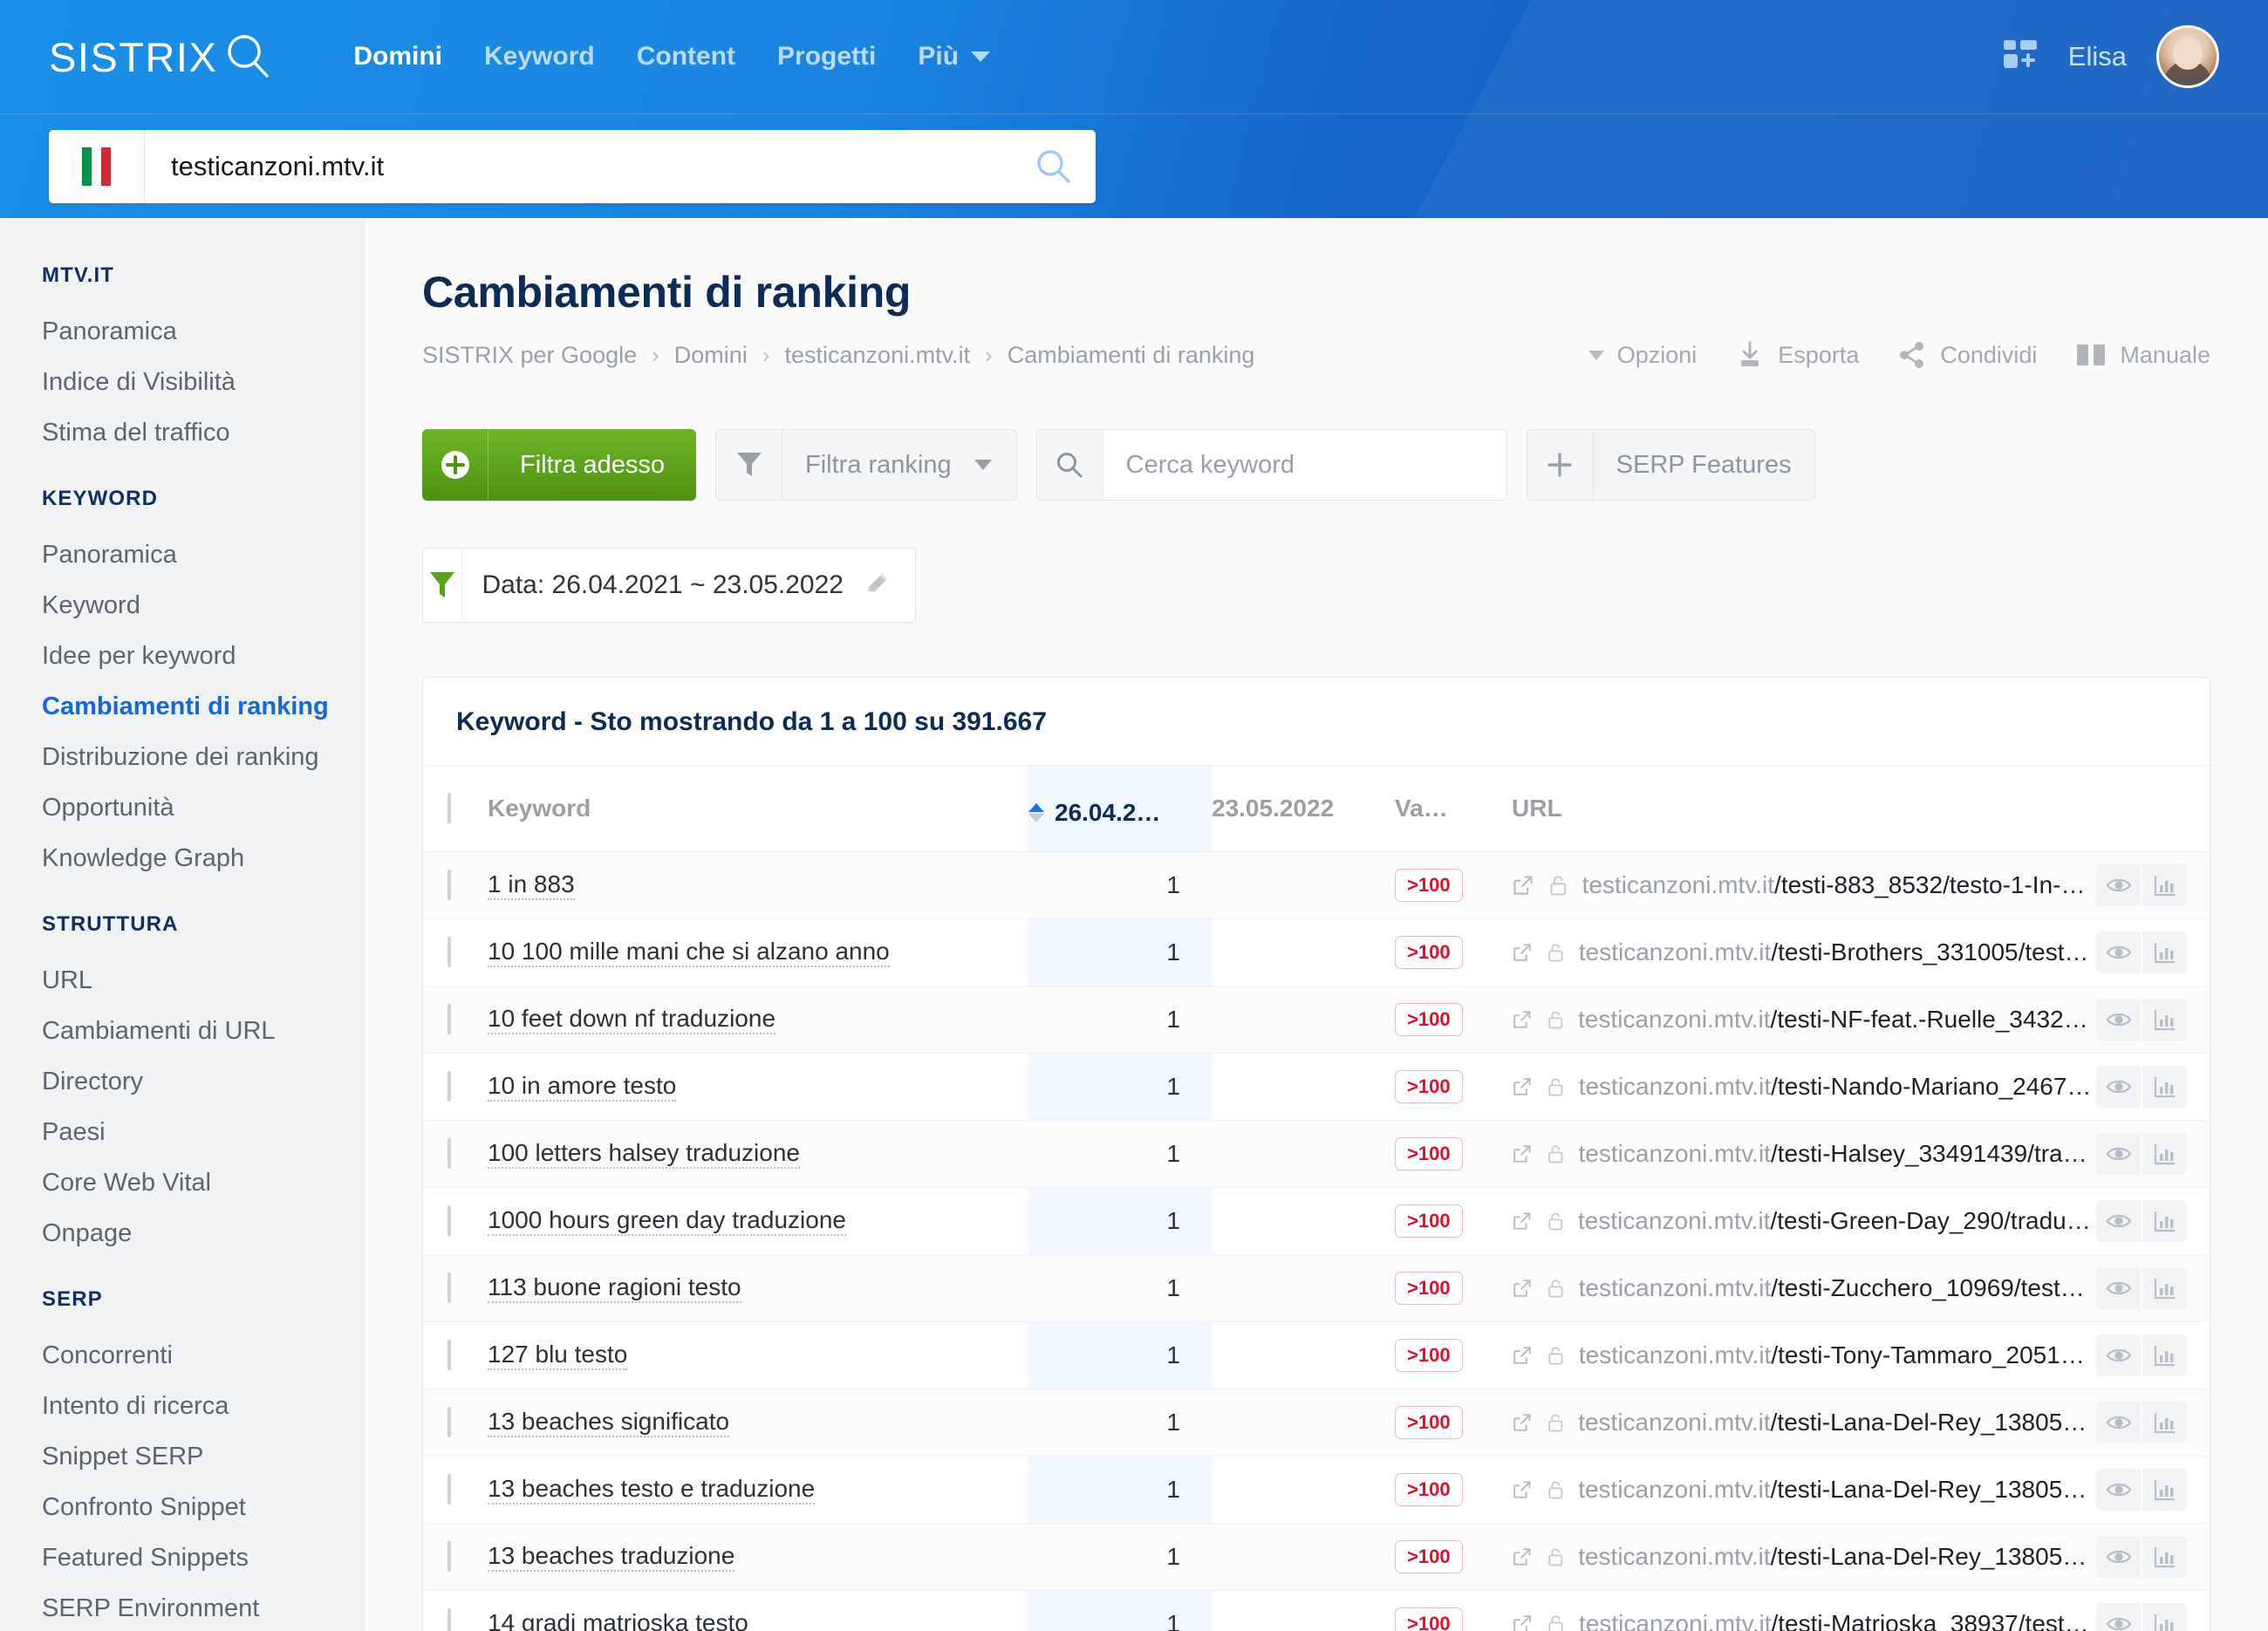 This screenshot has width=2268, height=1631. Describe the element at coordinates (686, 57) in the screenshot. I see `nav-item-content: Content` at that location.